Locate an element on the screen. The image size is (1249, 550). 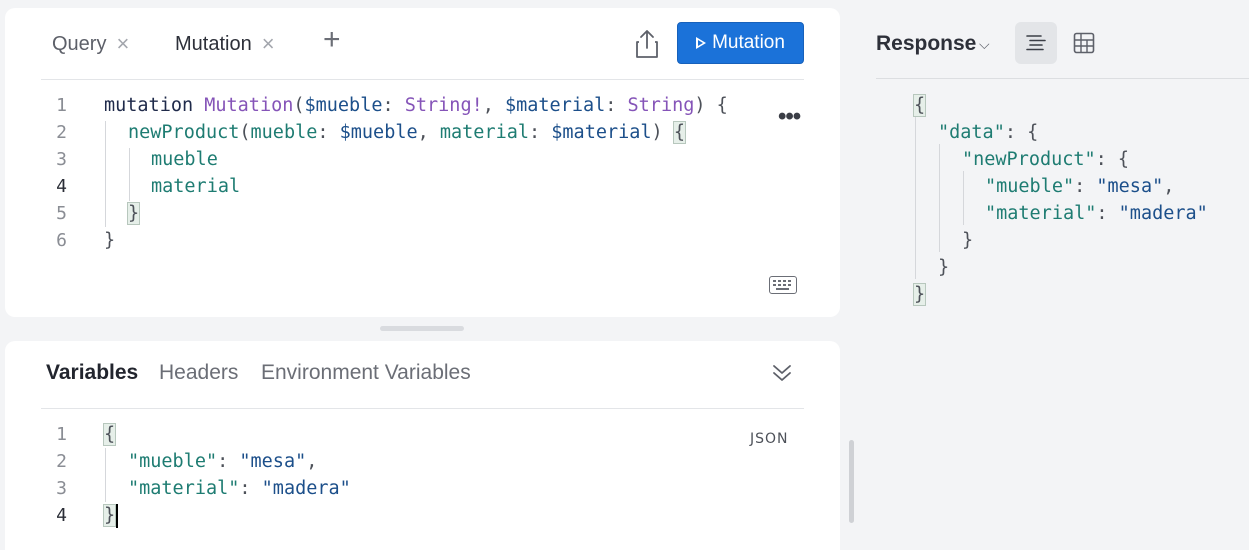
vars-line-2: "mueble": "mesa", is located at coordinates (223, 461).